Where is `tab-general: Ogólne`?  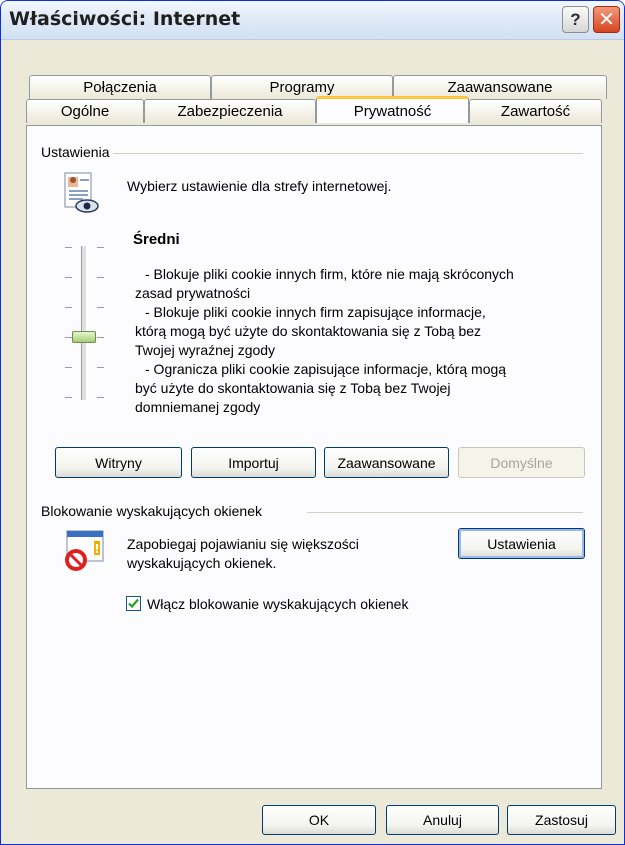
tab-general: Ogólne is located at coordinates (85, 111).